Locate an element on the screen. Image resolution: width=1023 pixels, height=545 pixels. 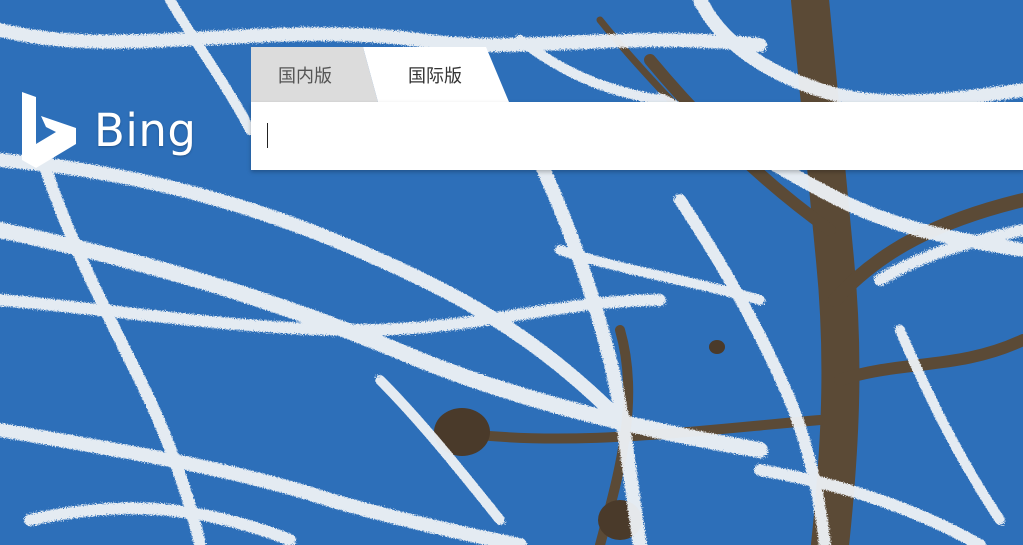
search-box is located at coordinates (637, 136).